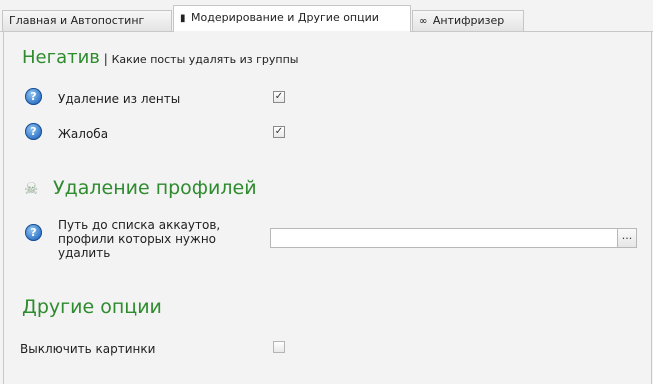  I want to click on tab-main-autoposting: Главная и Автопостинг, so click(87, 20).